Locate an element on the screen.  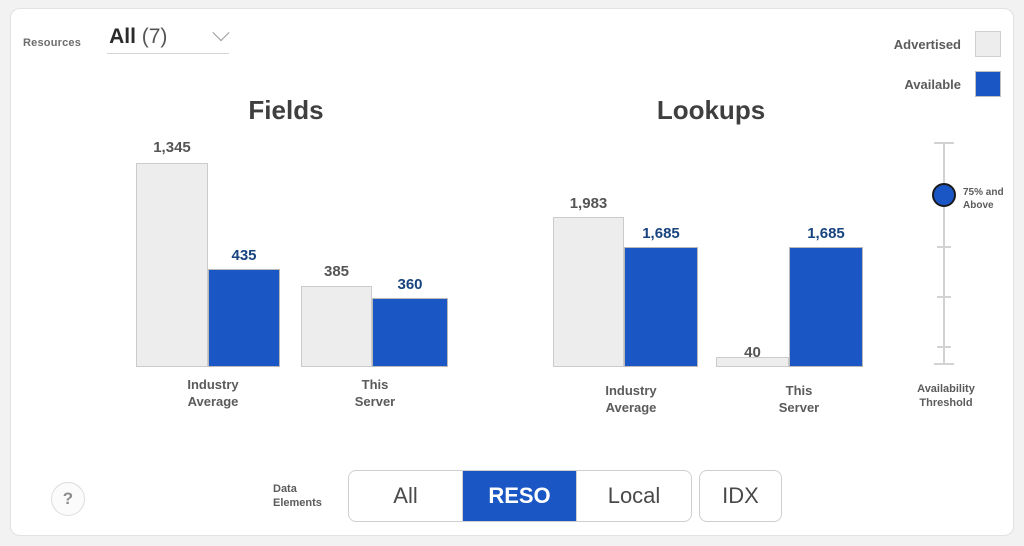
help-button: ? is located at coordinates (68, 499).